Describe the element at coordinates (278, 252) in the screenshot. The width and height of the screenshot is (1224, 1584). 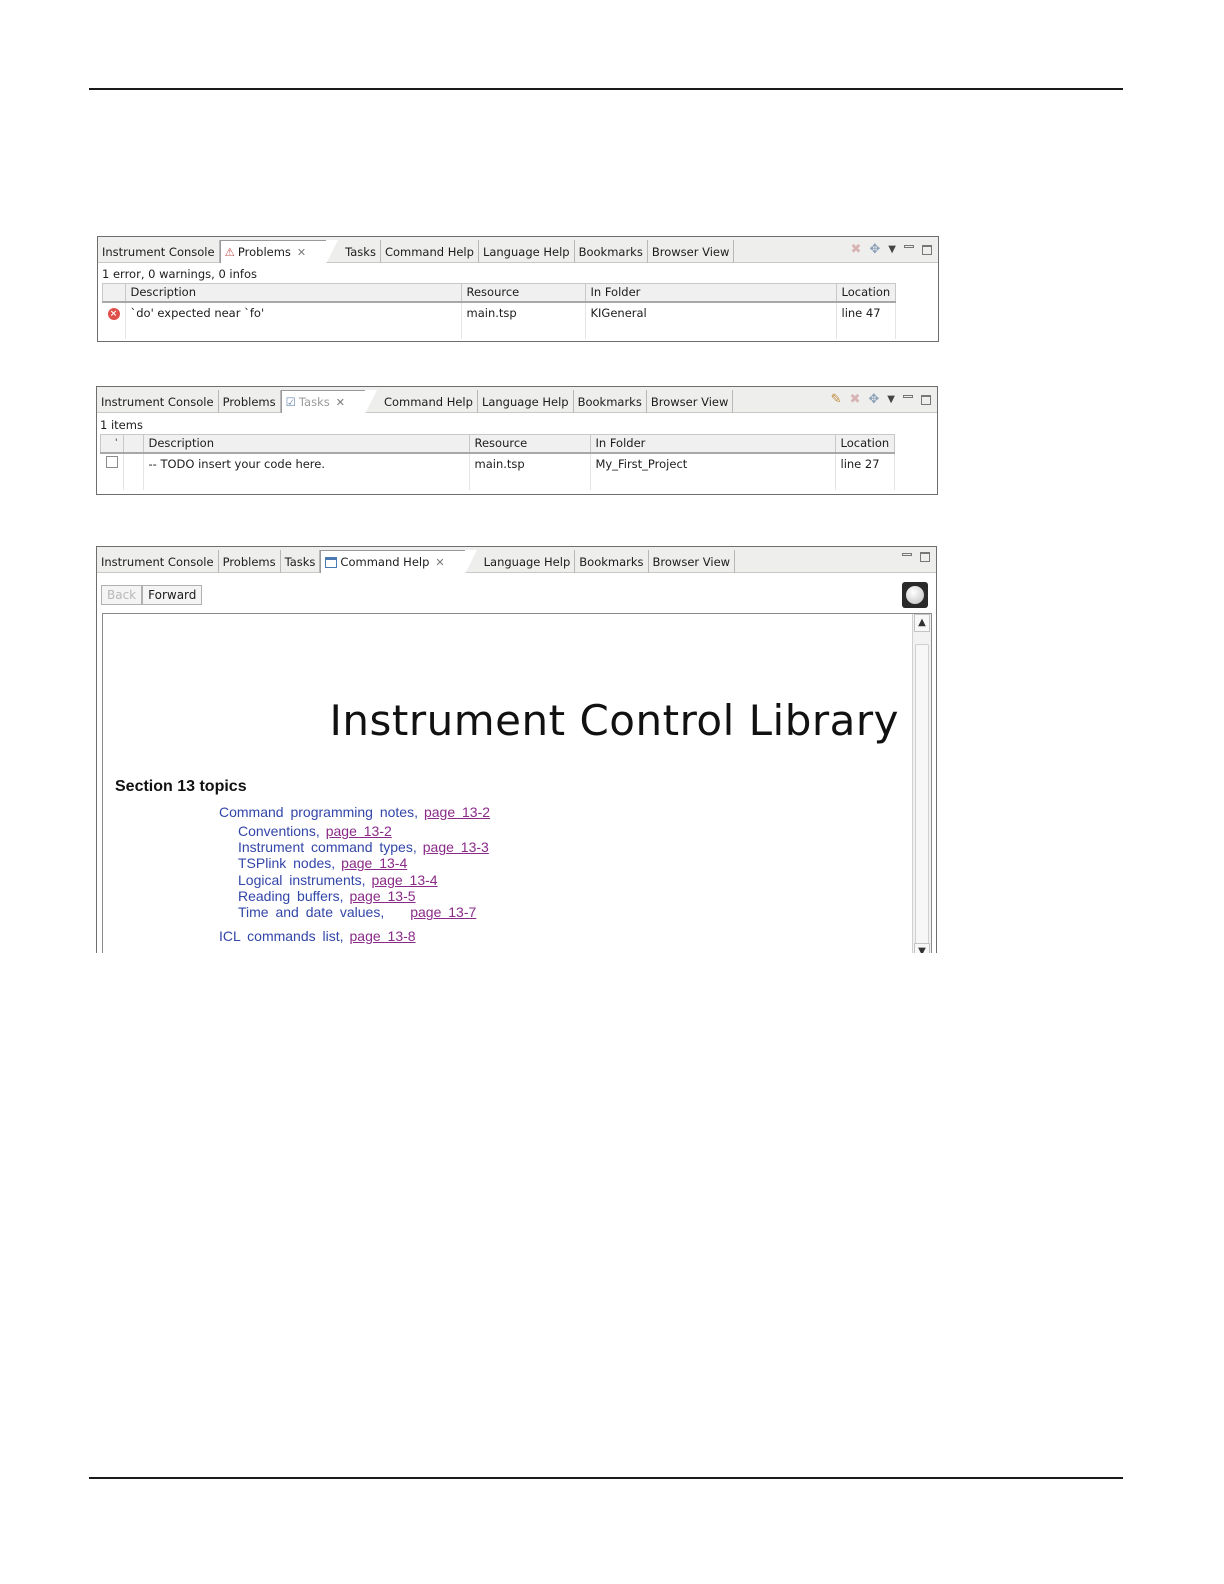
I see `tab-problems: ⚠ Problems ✕` at that location.